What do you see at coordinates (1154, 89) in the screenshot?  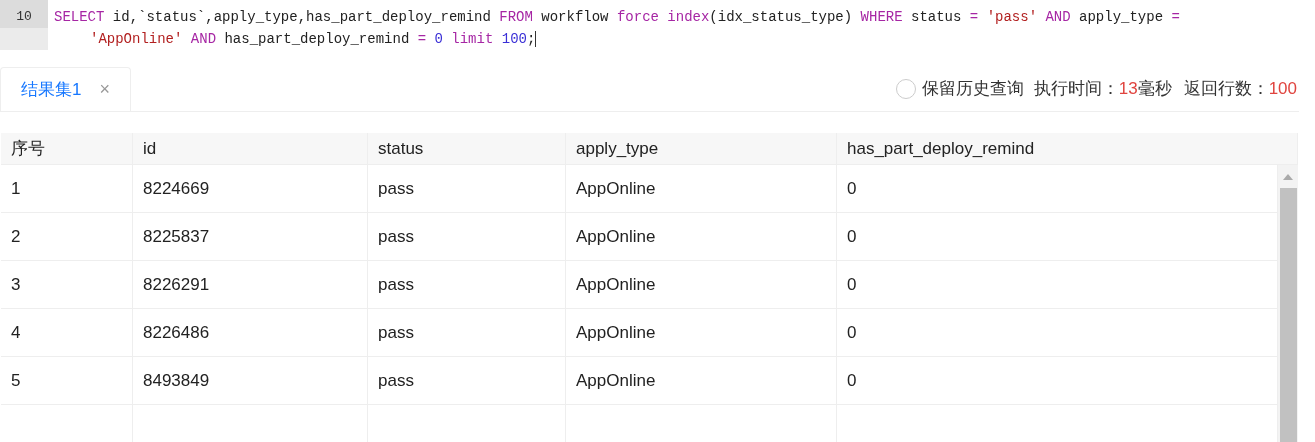 I see `execution-time-unit: 毫秒` at bounding box center [1154, 89].